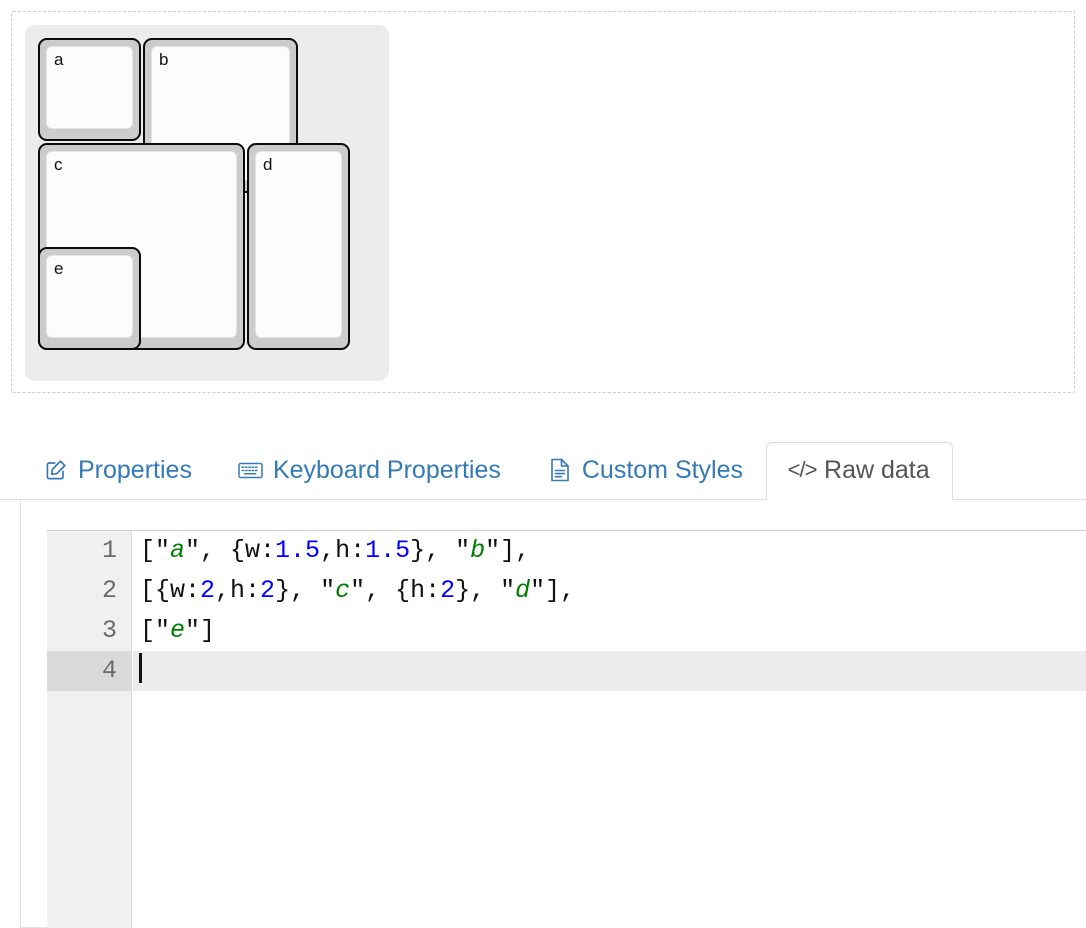  What do you see at coordinates (109, 550) in the screenshot?
I see `line-number: 1` at bounding box center [109, 550].